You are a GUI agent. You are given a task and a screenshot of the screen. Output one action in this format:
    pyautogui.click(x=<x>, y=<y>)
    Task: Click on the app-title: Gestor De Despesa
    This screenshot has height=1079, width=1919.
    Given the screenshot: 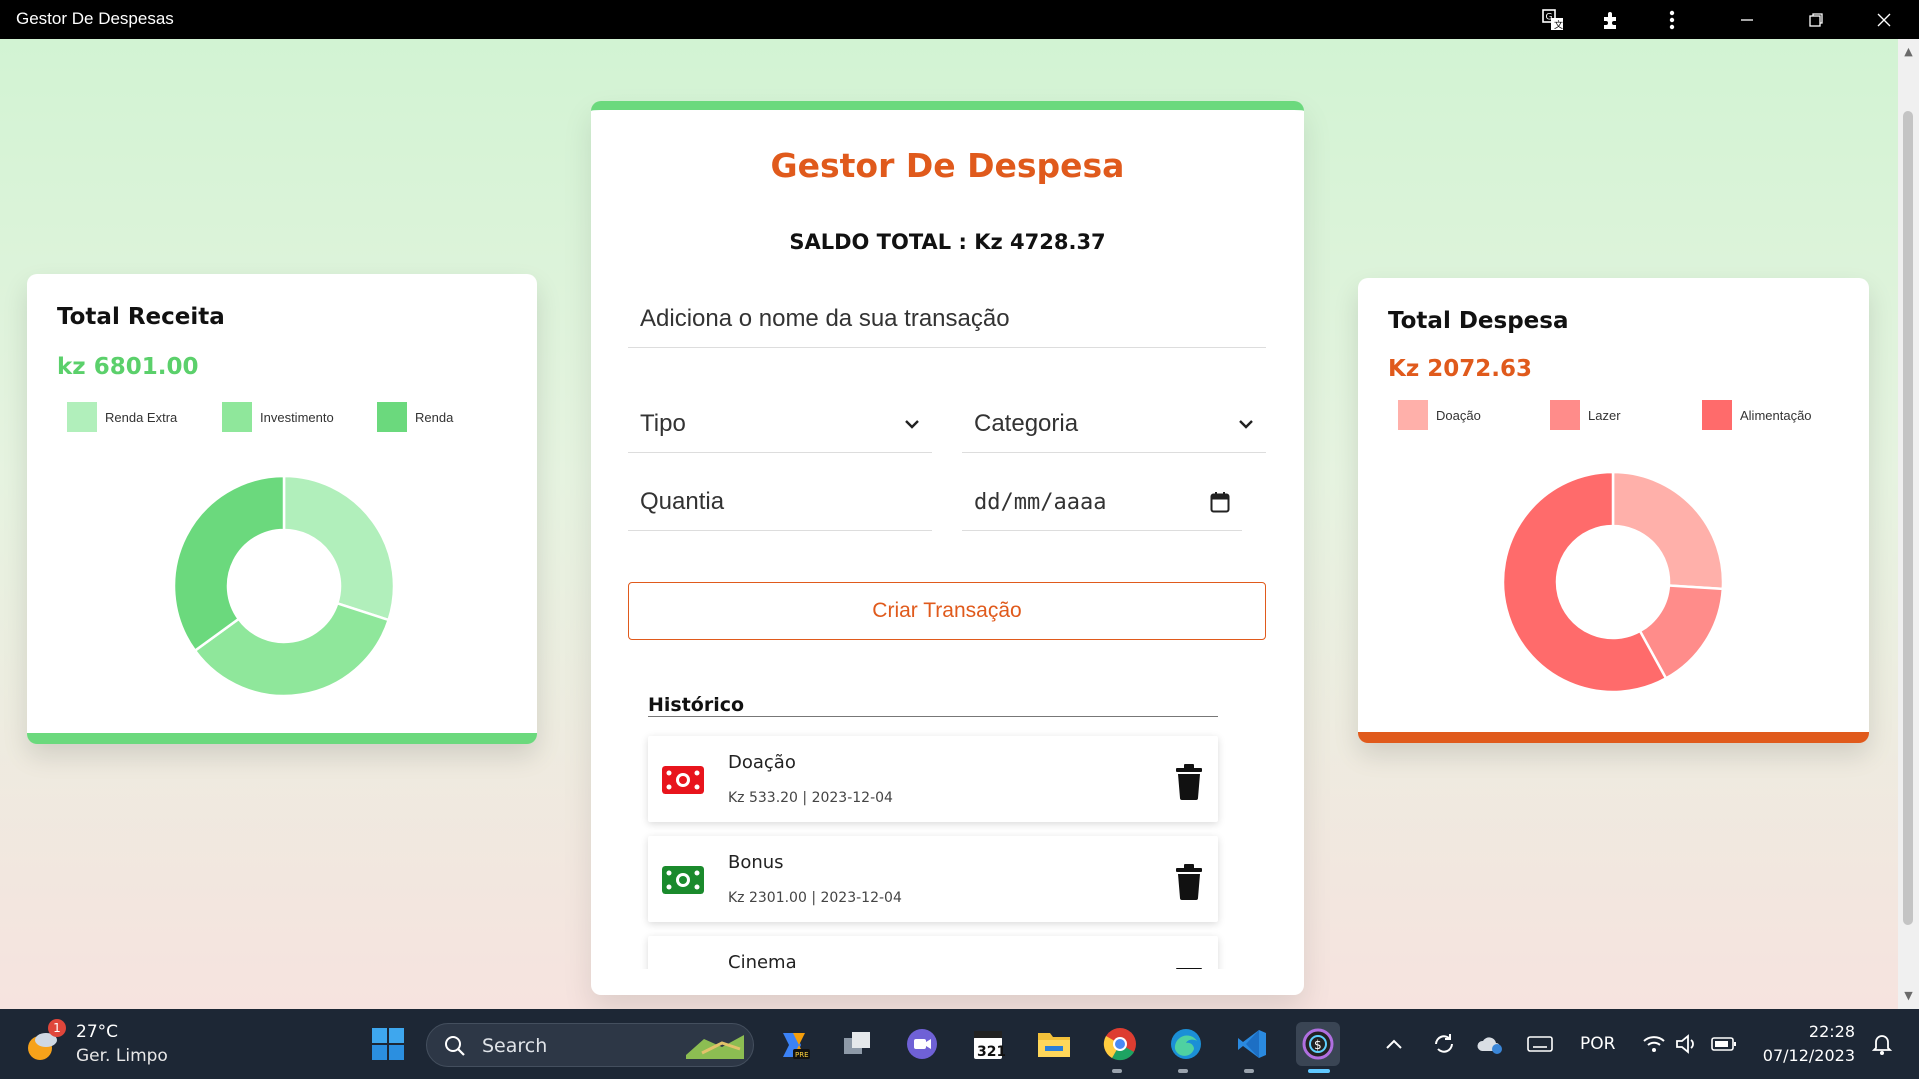 What is the action you would take?
    pyautogui.click(x=947, y=165)
    